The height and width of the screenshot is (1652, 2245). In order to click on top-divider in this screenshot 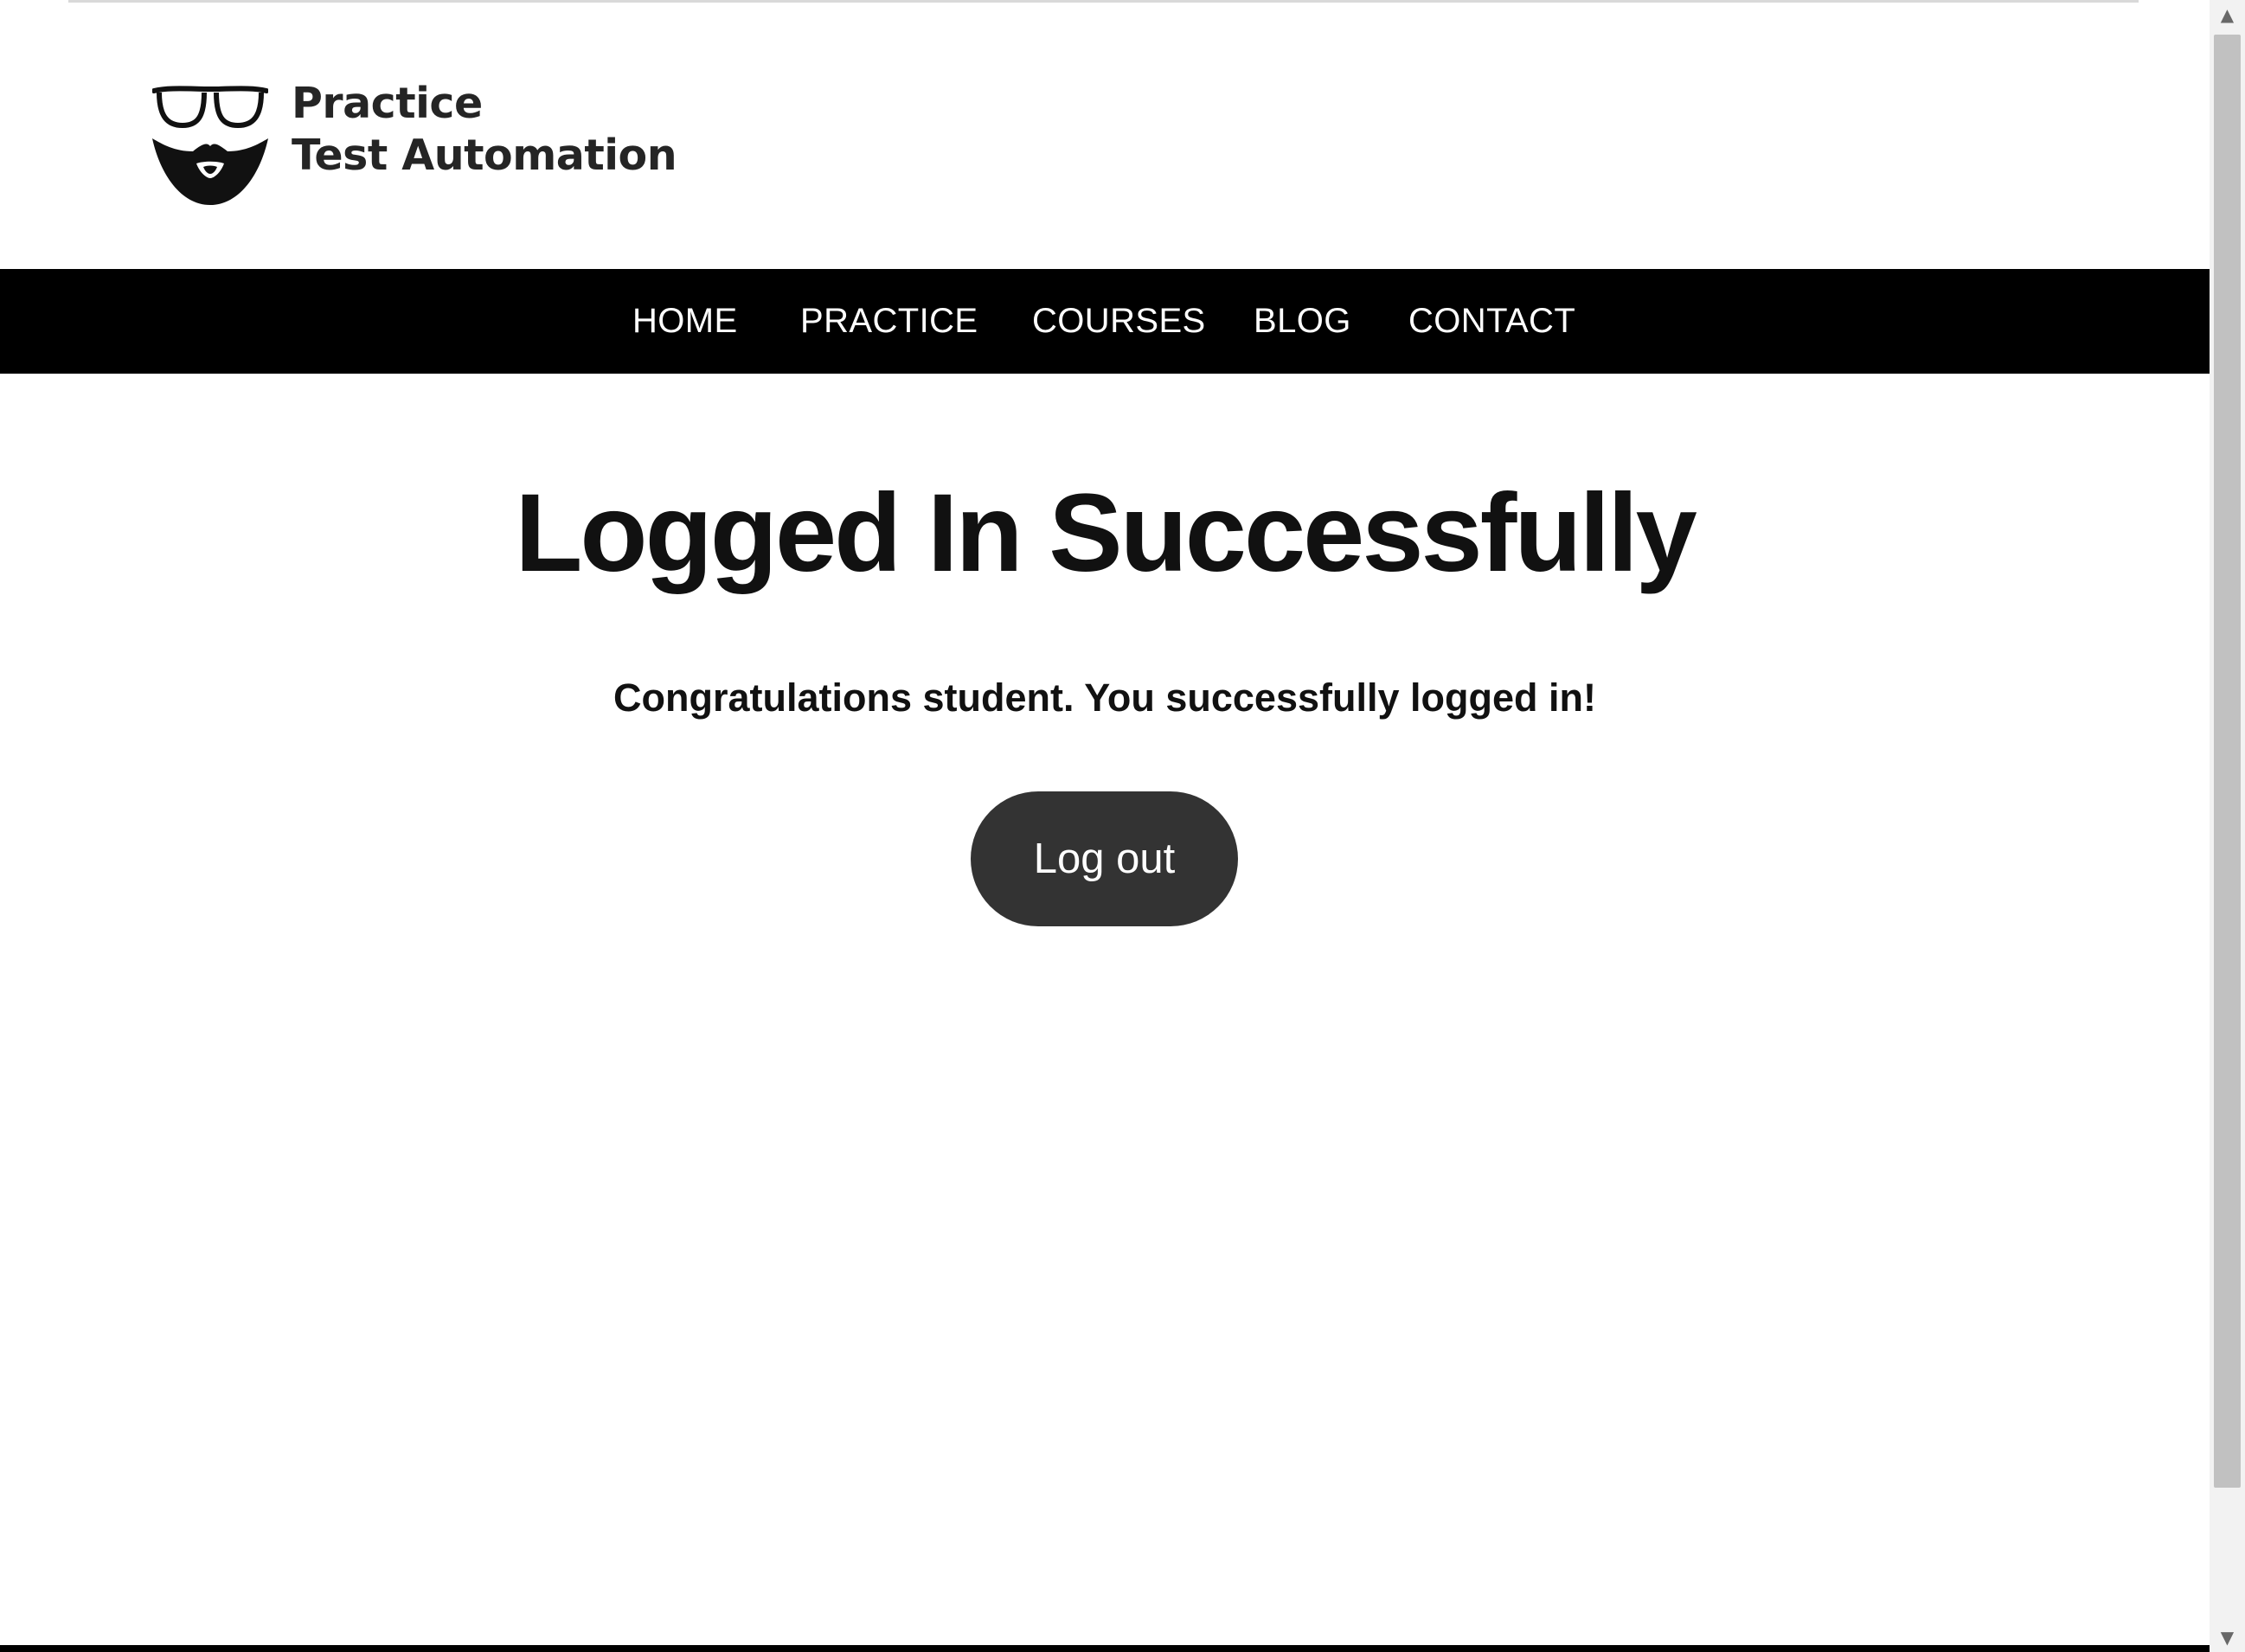, I will do `click(1103, 1)`.